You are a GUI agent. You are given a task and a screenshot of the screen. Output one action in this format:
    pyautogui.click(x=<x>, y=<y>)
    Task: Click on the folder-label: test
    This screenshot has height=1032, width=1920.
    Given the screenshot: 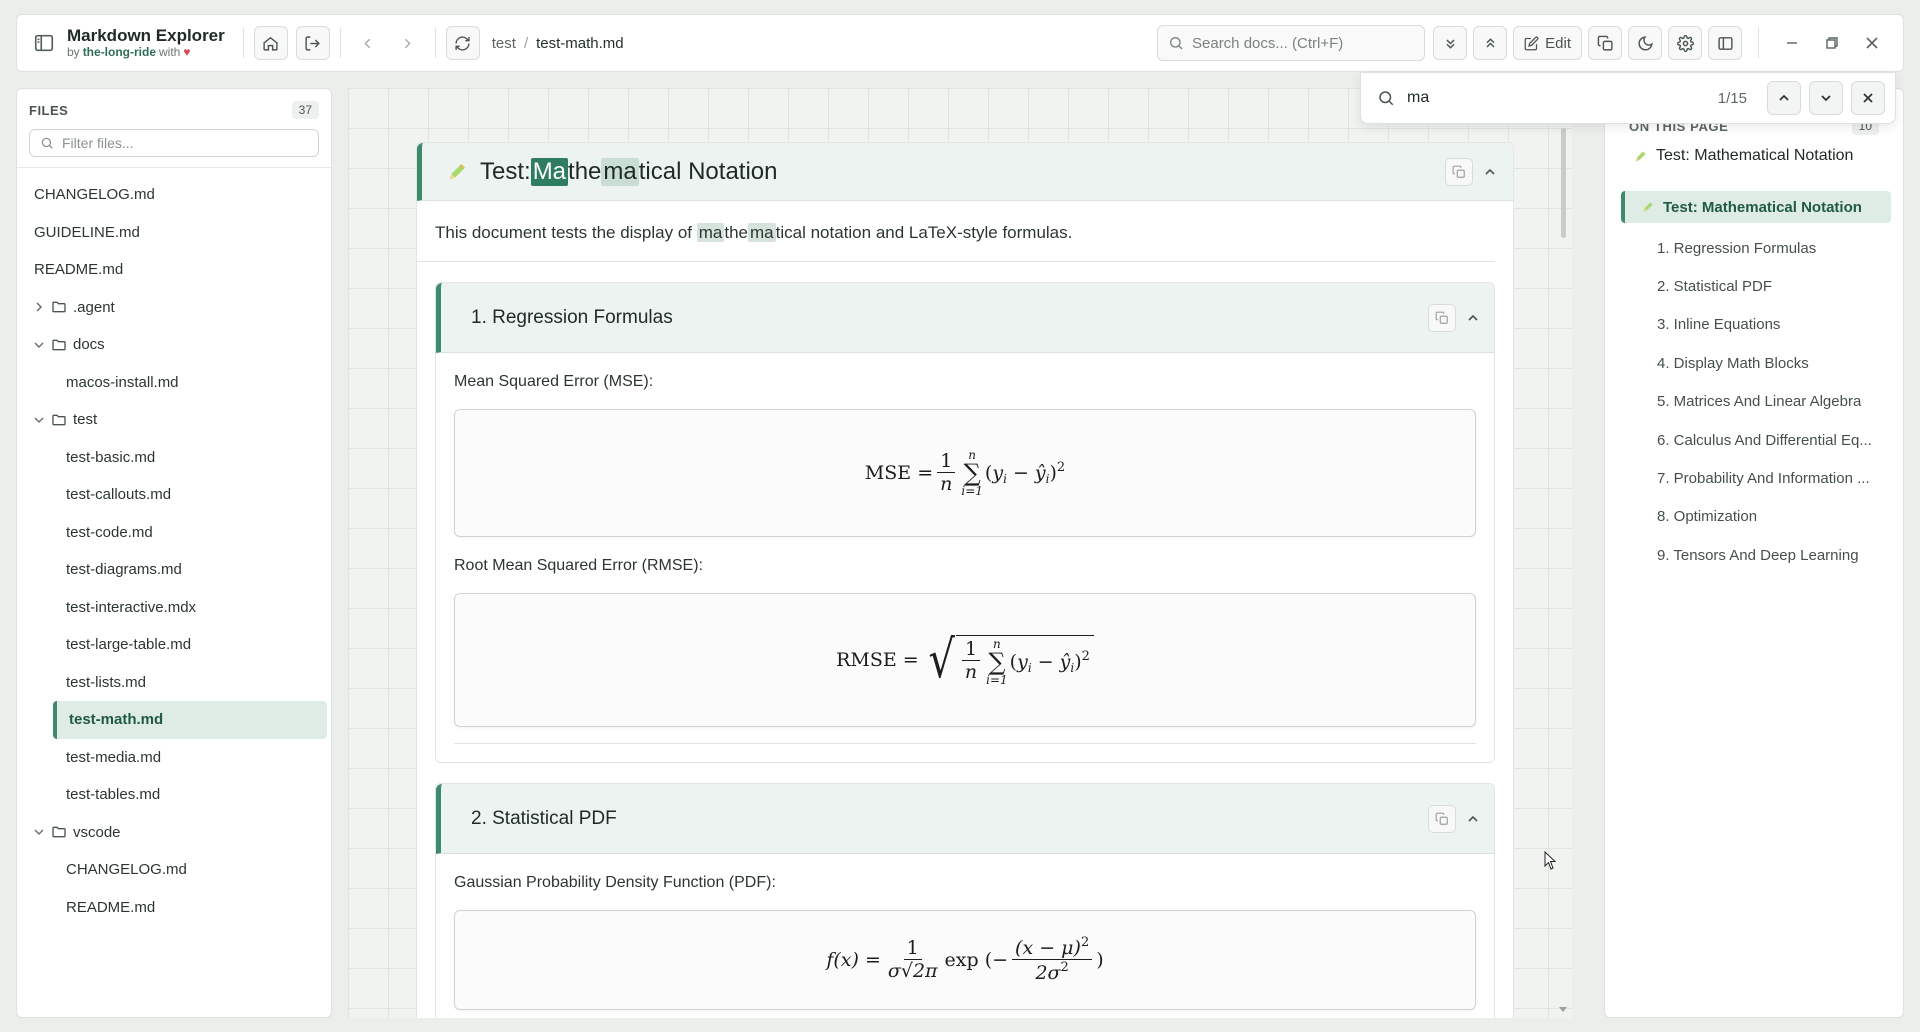 What is the action you would take?
    pyautogui.click(x=85, y=420)
    